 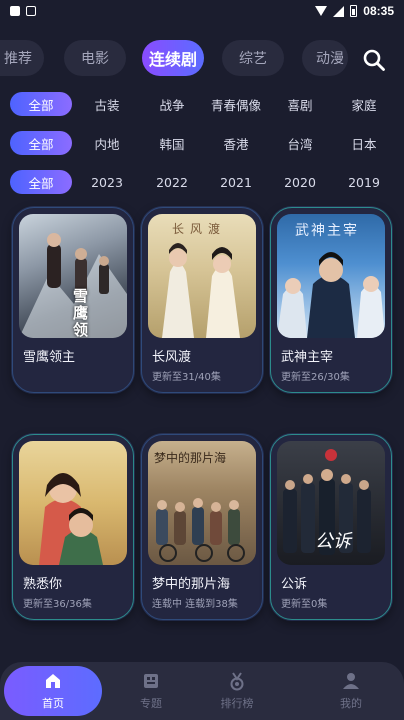 What do you see at coordinates (151, 681) in the screenshot?
I see `topic-icon` at bounding box center [151, 681].